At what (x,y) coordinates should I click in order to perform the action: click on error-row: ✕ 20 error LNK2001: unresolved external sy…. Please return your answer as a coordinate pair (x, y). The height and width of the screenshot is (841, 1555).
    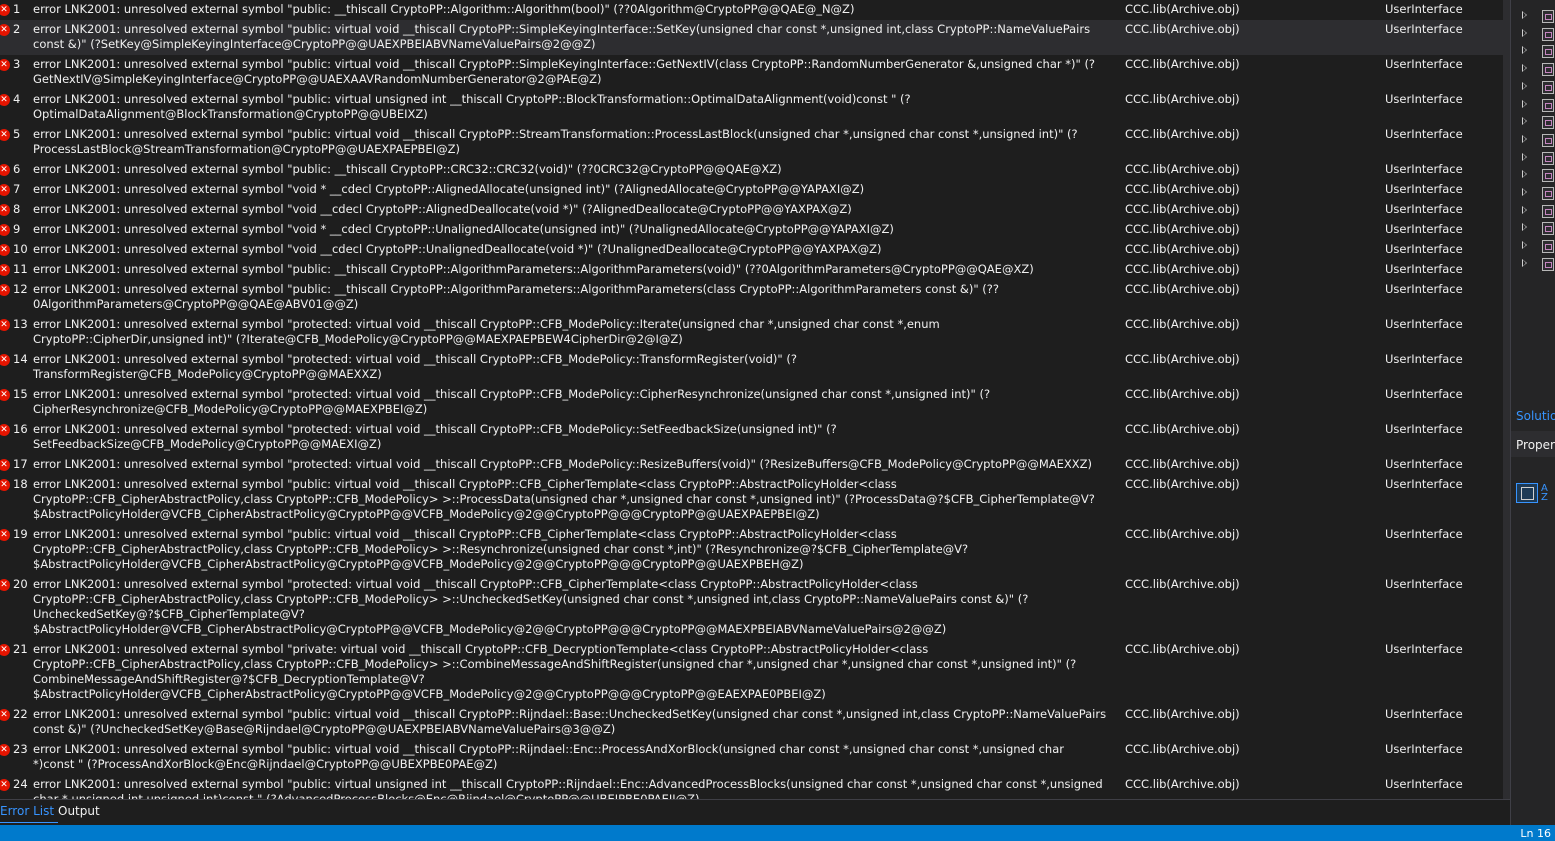
    Looking at the image, I should click on (751, 607).